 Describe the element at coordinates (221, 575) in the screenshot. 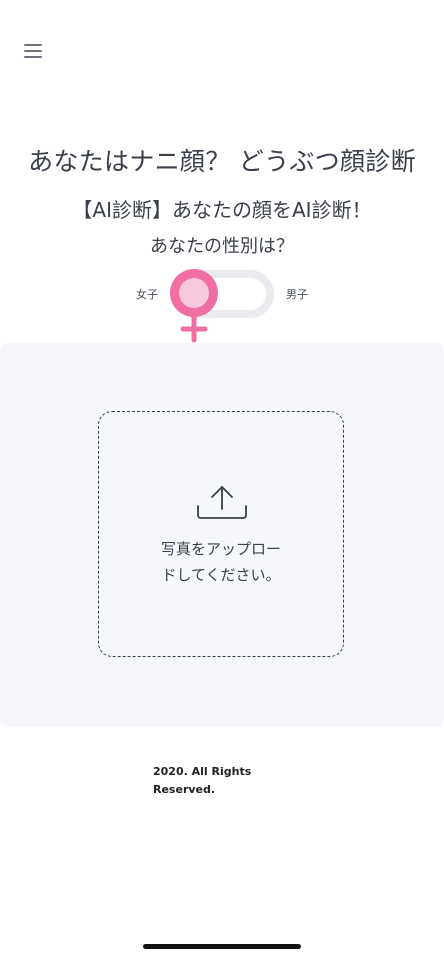

I see `upload-text-line-2: ドしてください。` at that location.